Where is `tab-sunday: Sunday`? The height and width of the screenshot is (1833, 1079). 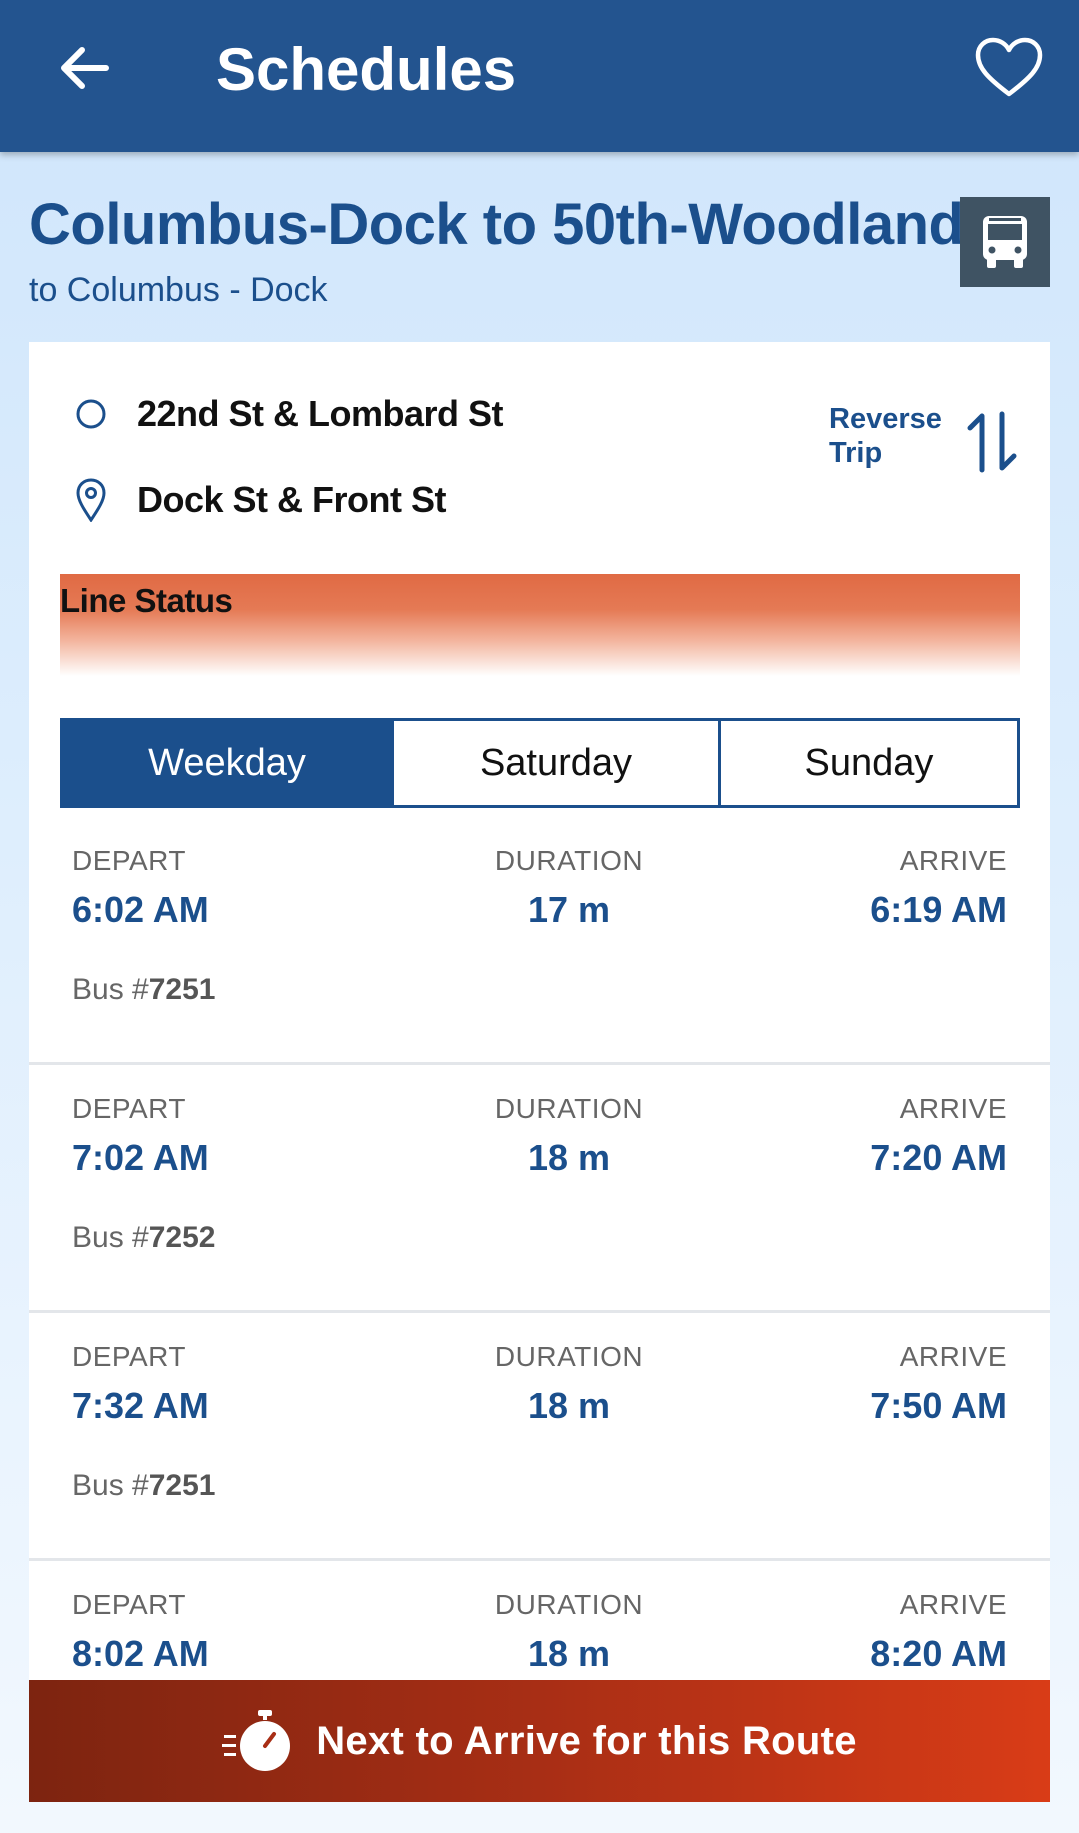
tab-sunday: Sunday is located at coordinates (867, 763).